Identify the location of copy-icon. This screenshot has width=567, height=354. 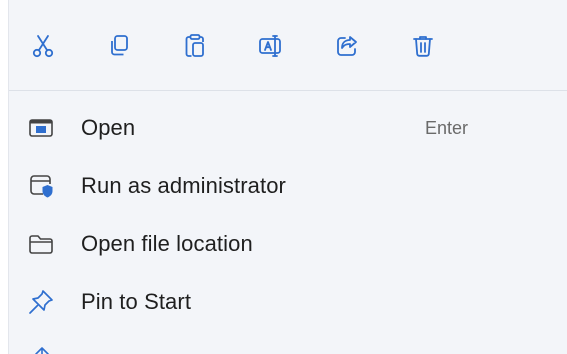
(119, 45).